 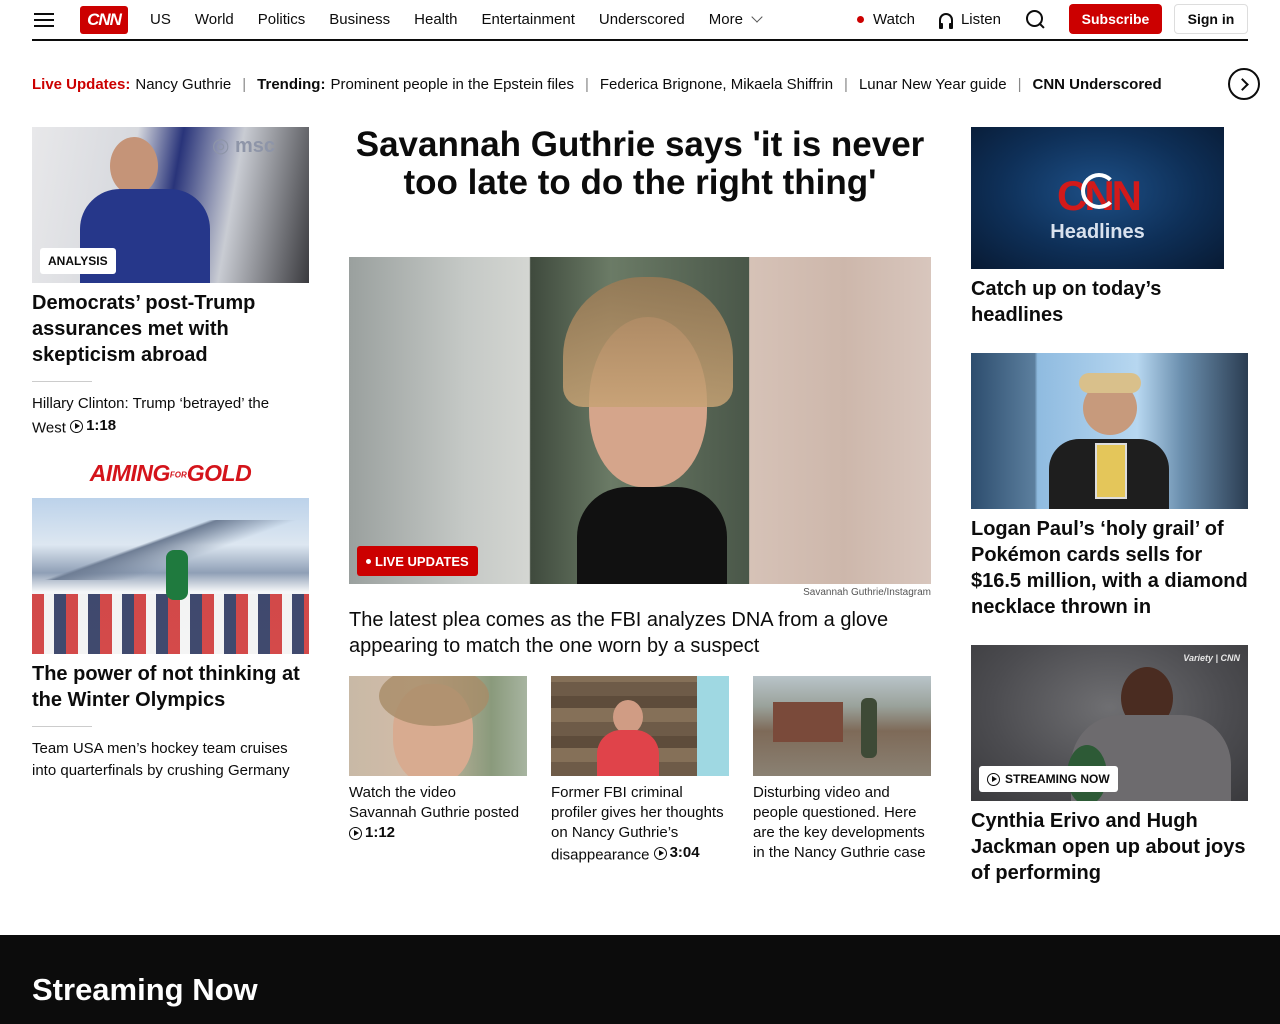 What do you see at coordinates (1109, 431) in the screenshot?
I see `story-image-logan-paul` at bounding box center [1109, 431].